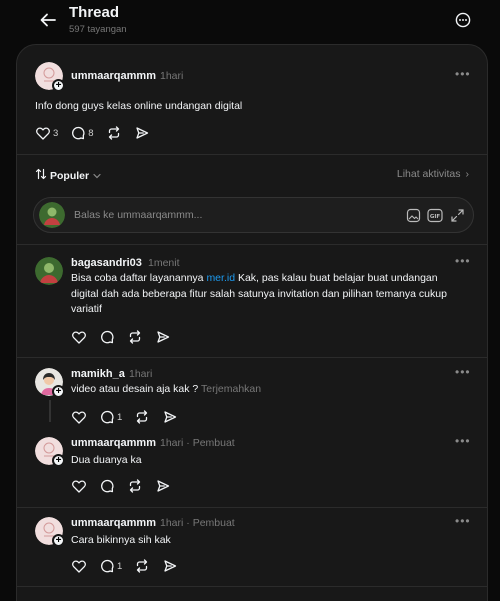 The image size is (500, 601). I want to click on image-icon, so click(413, 215).